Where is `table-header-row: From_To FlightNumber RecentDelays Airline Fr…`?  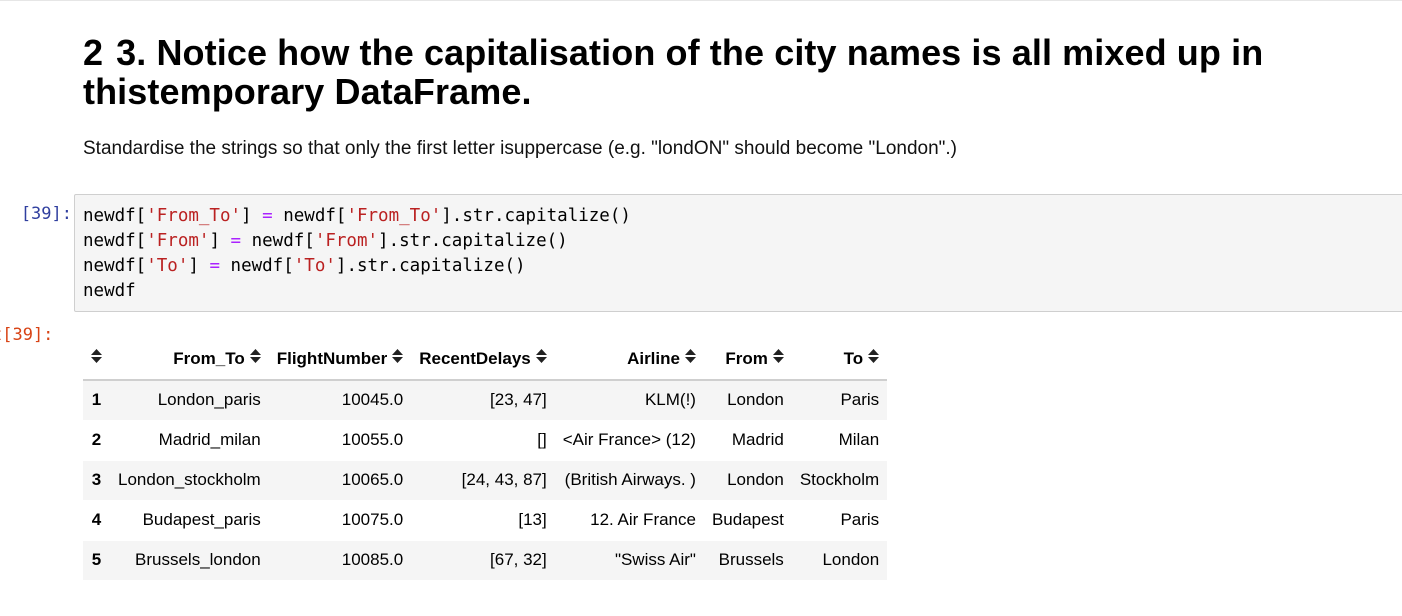 table-header-row: From_To FlightNumber RecentDelays Airline Fr… is located at coordinates (485, 359).